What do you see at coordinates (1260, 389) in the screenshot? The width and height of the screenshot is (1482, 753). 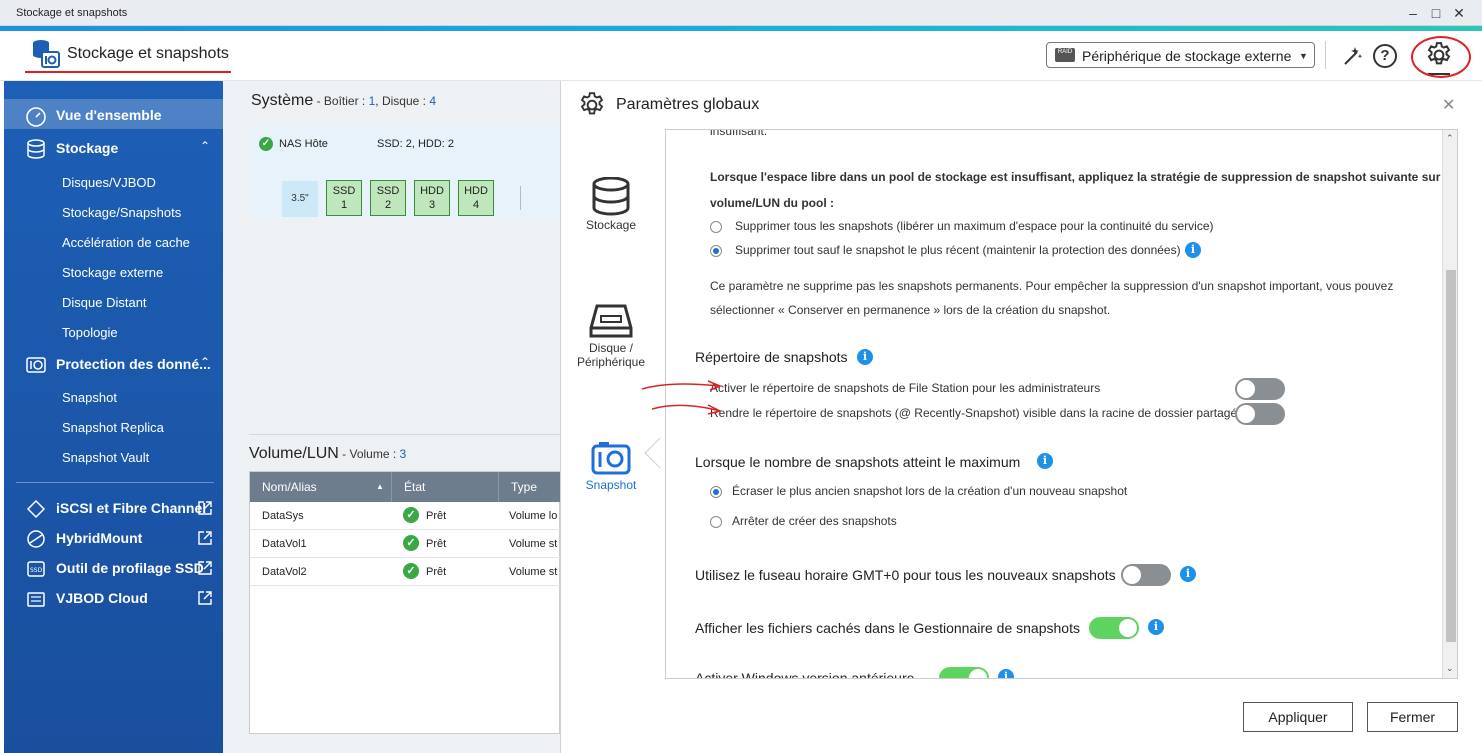 I see `toggle-file-station-dir` at bounding box center [1260, 389].